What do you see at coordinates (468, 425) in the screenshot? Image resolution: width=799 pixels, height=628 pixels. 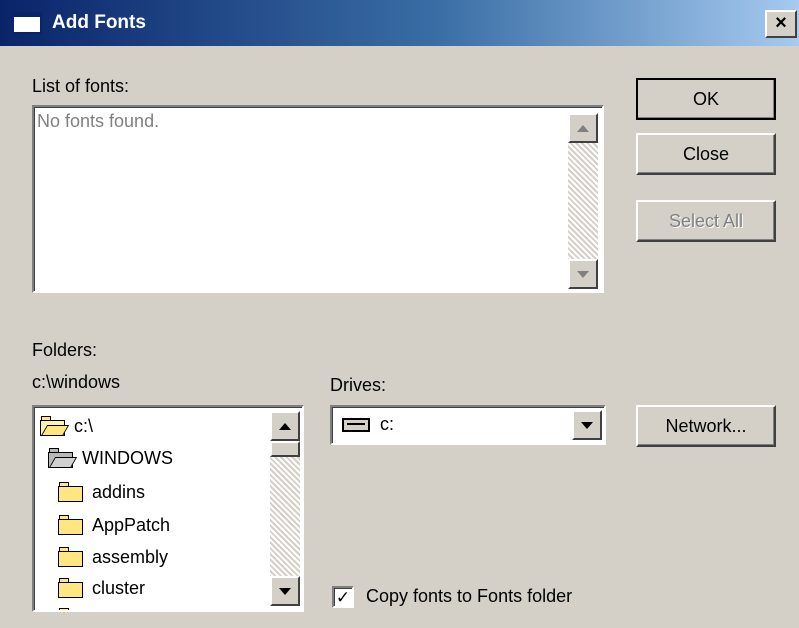 I see `drives-dropdown: c:` at bounding box center [468, 425].